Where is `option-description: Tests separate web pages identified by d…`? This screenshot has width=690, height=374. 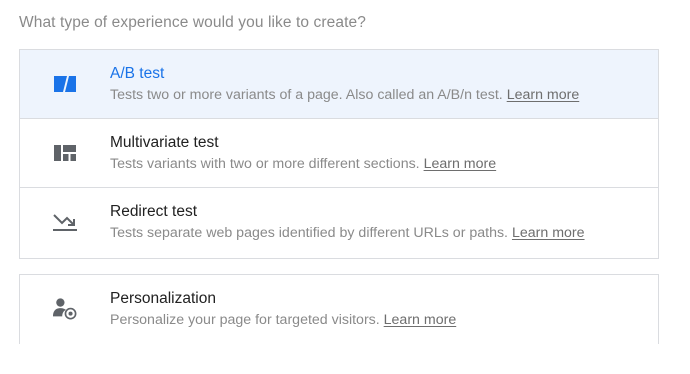
option-description: Tests separate web pages identified by d… is located at coordinates (347, 233).